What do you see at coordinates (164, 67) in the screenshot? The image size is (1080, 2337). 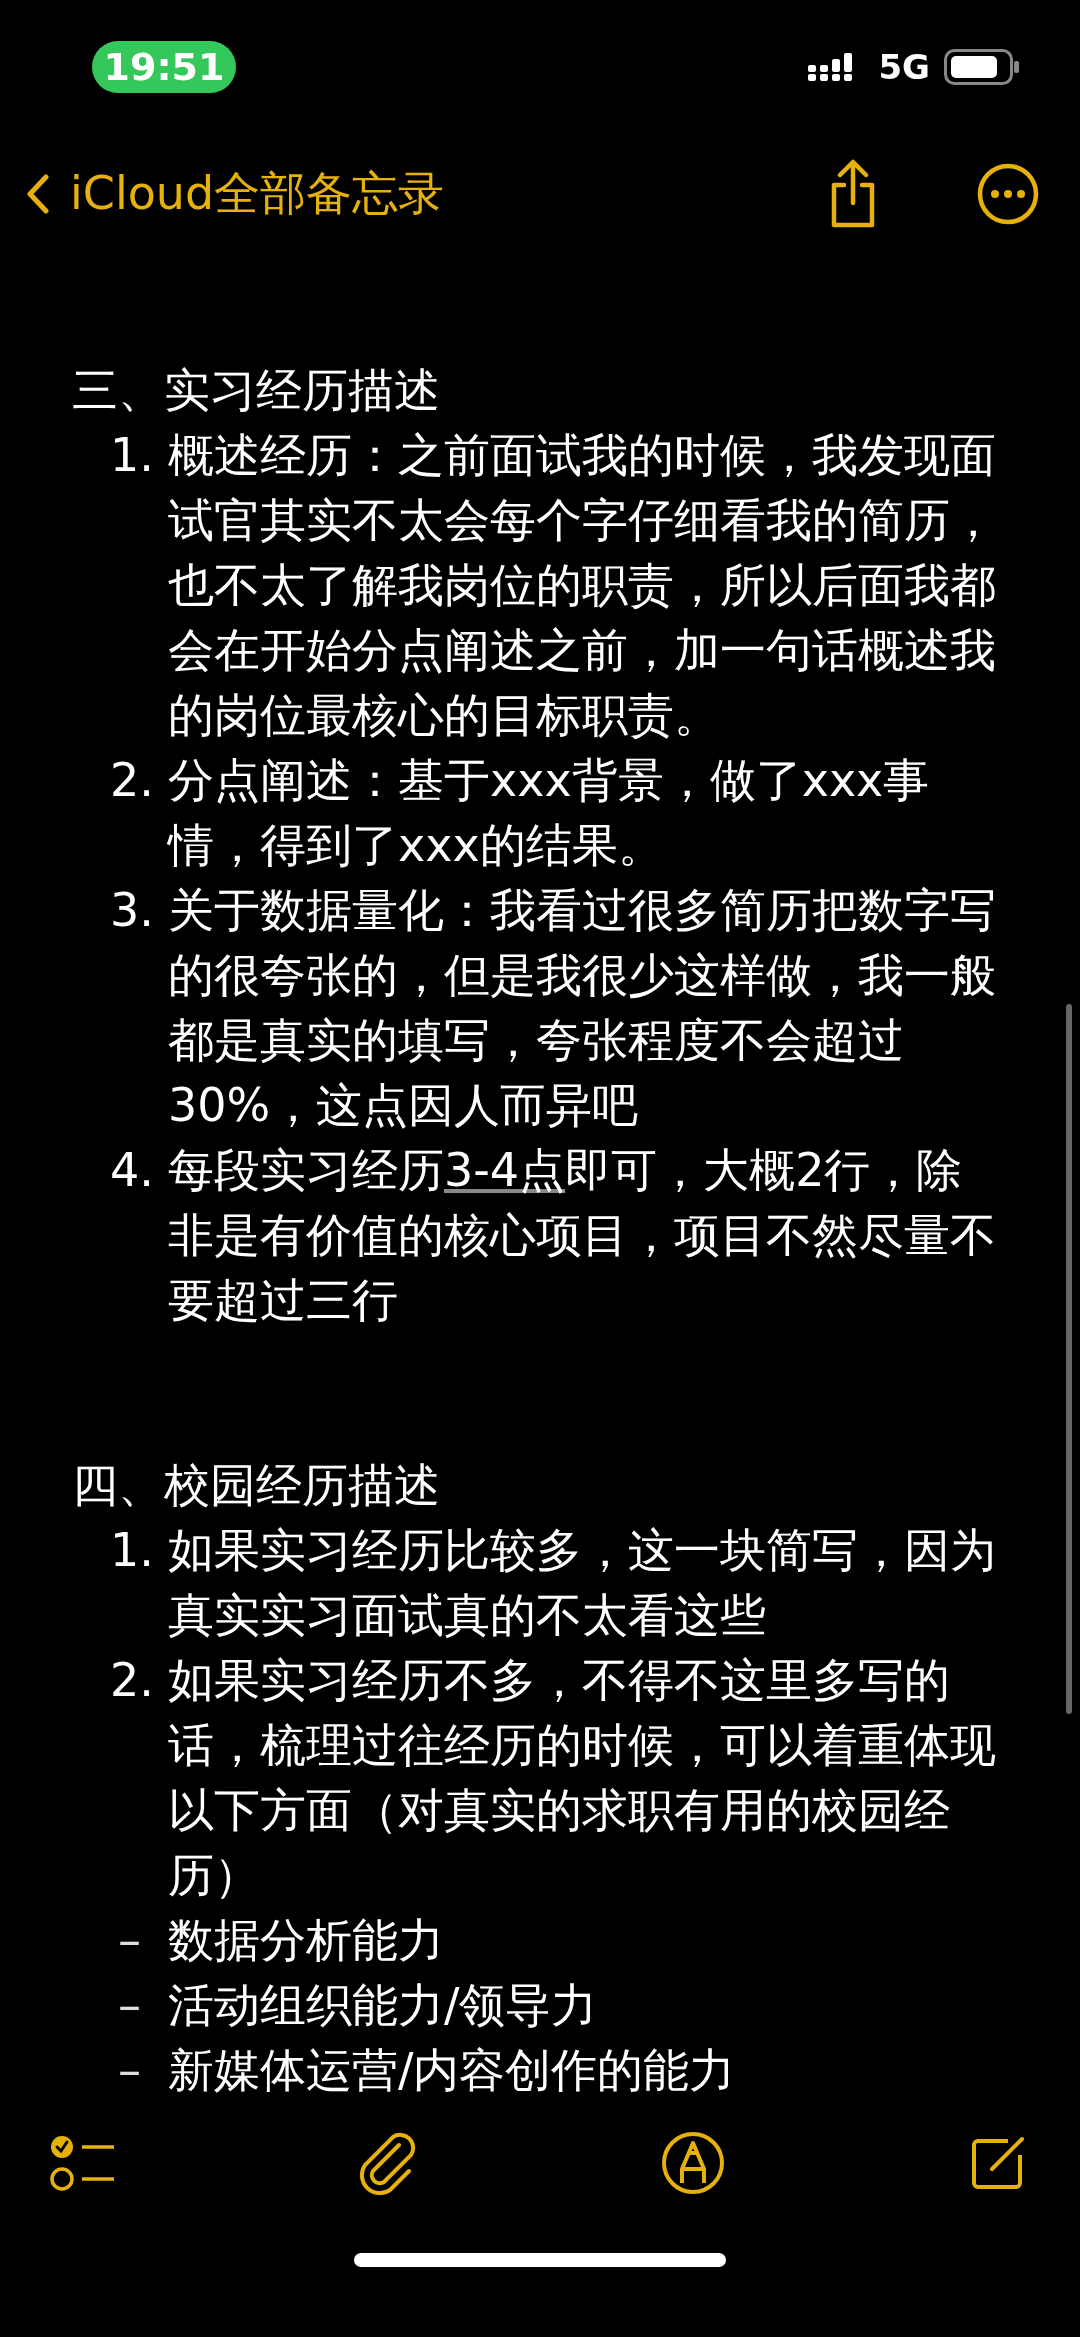 I see `status-time: 19:51` at bounding box center [164, 67].